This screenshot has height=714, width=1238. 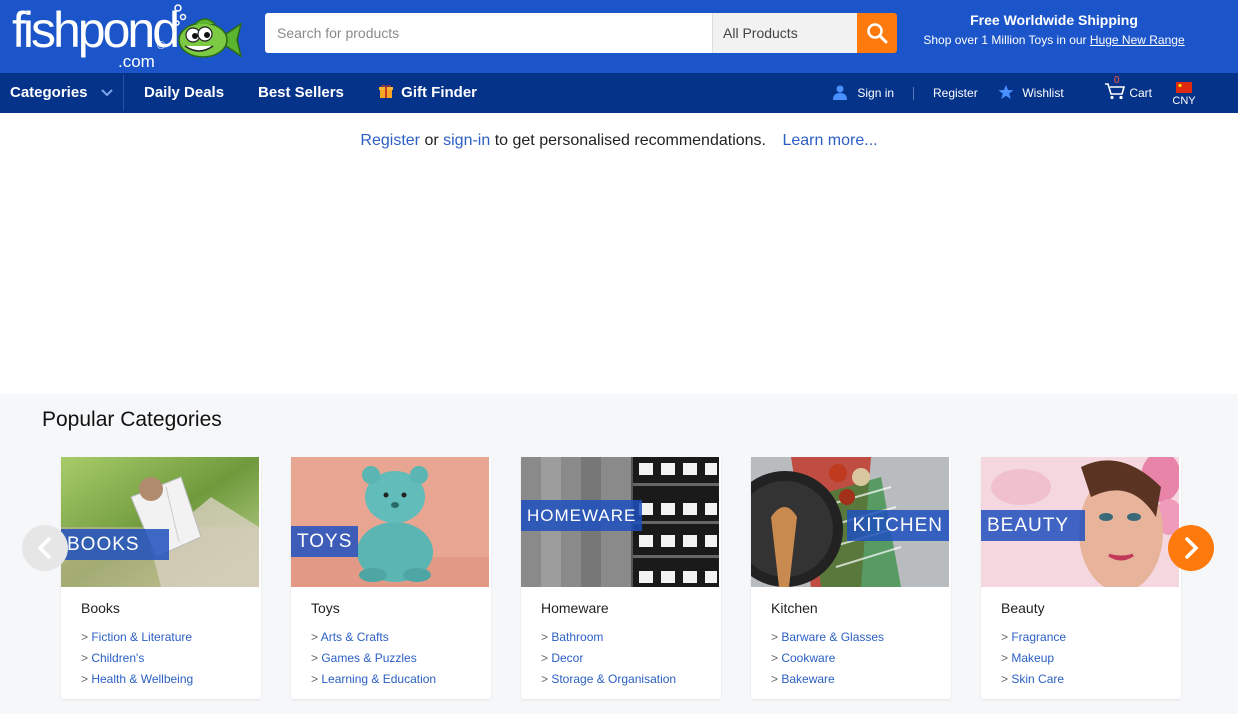 I want to click on user-icon, so click(x=840, y=92).